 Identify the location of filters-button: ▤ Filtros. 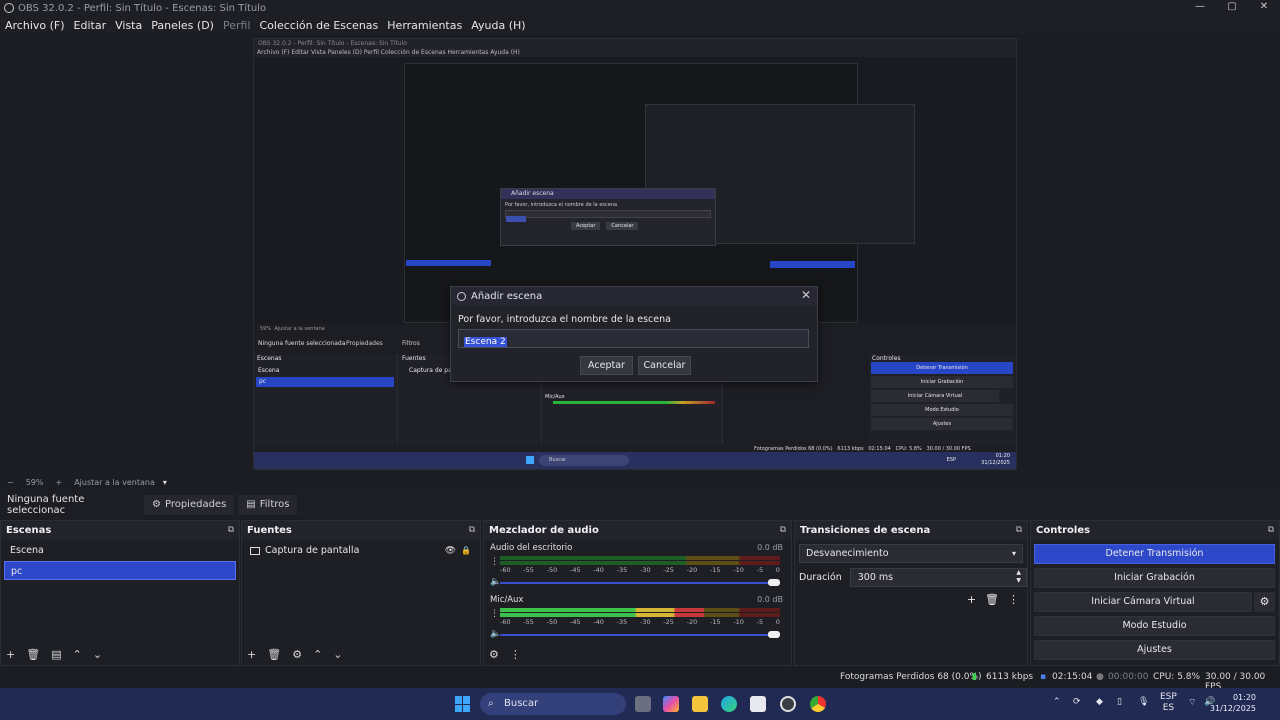
(268, 504).